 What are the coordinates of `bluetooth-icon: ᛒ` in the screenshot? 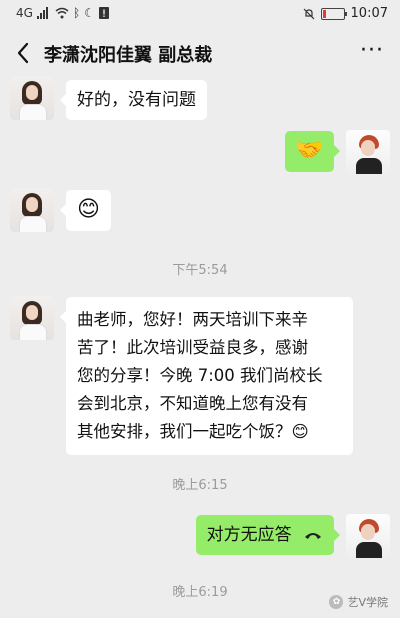 It's located at (76, 13).